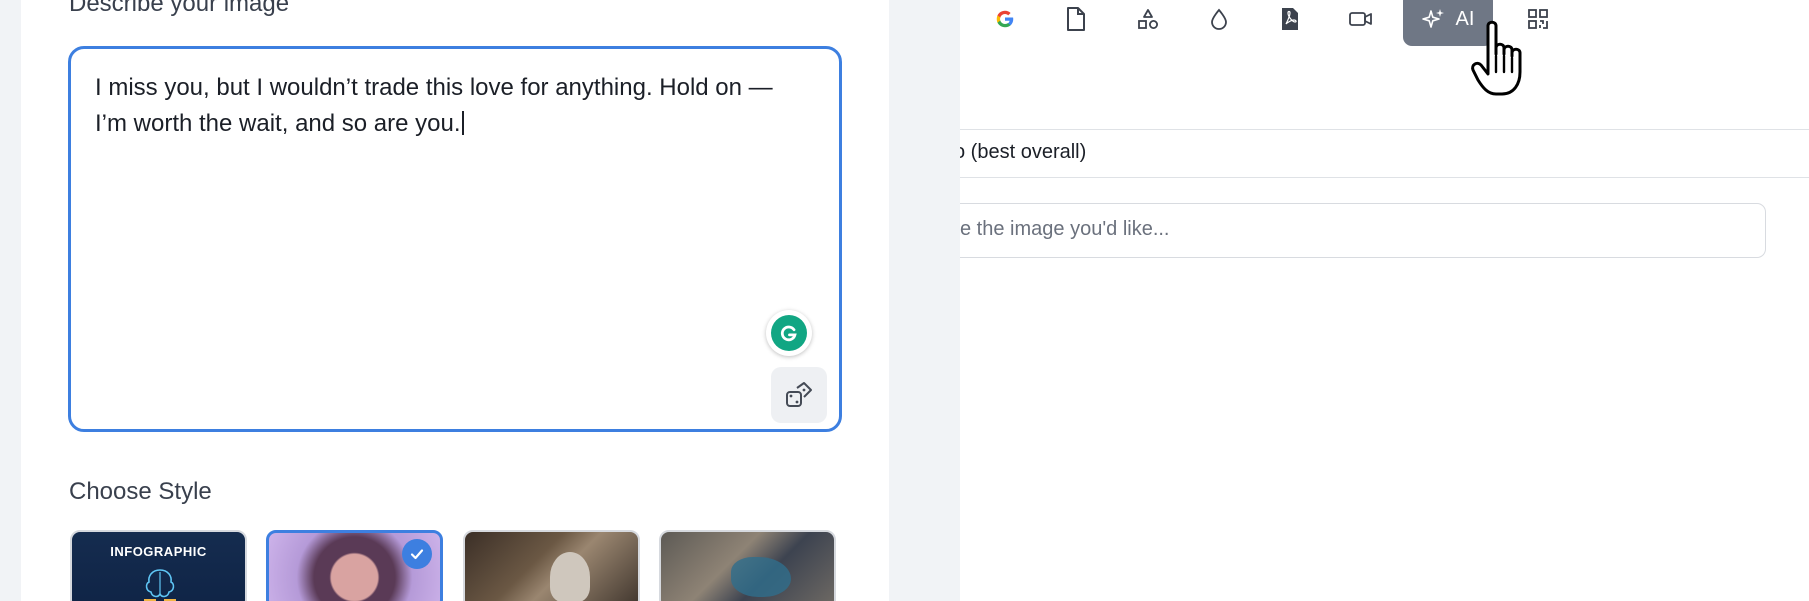 This screenshot has width=1809, height=601. I want to click on selected-check-icon, so click(417, 554).